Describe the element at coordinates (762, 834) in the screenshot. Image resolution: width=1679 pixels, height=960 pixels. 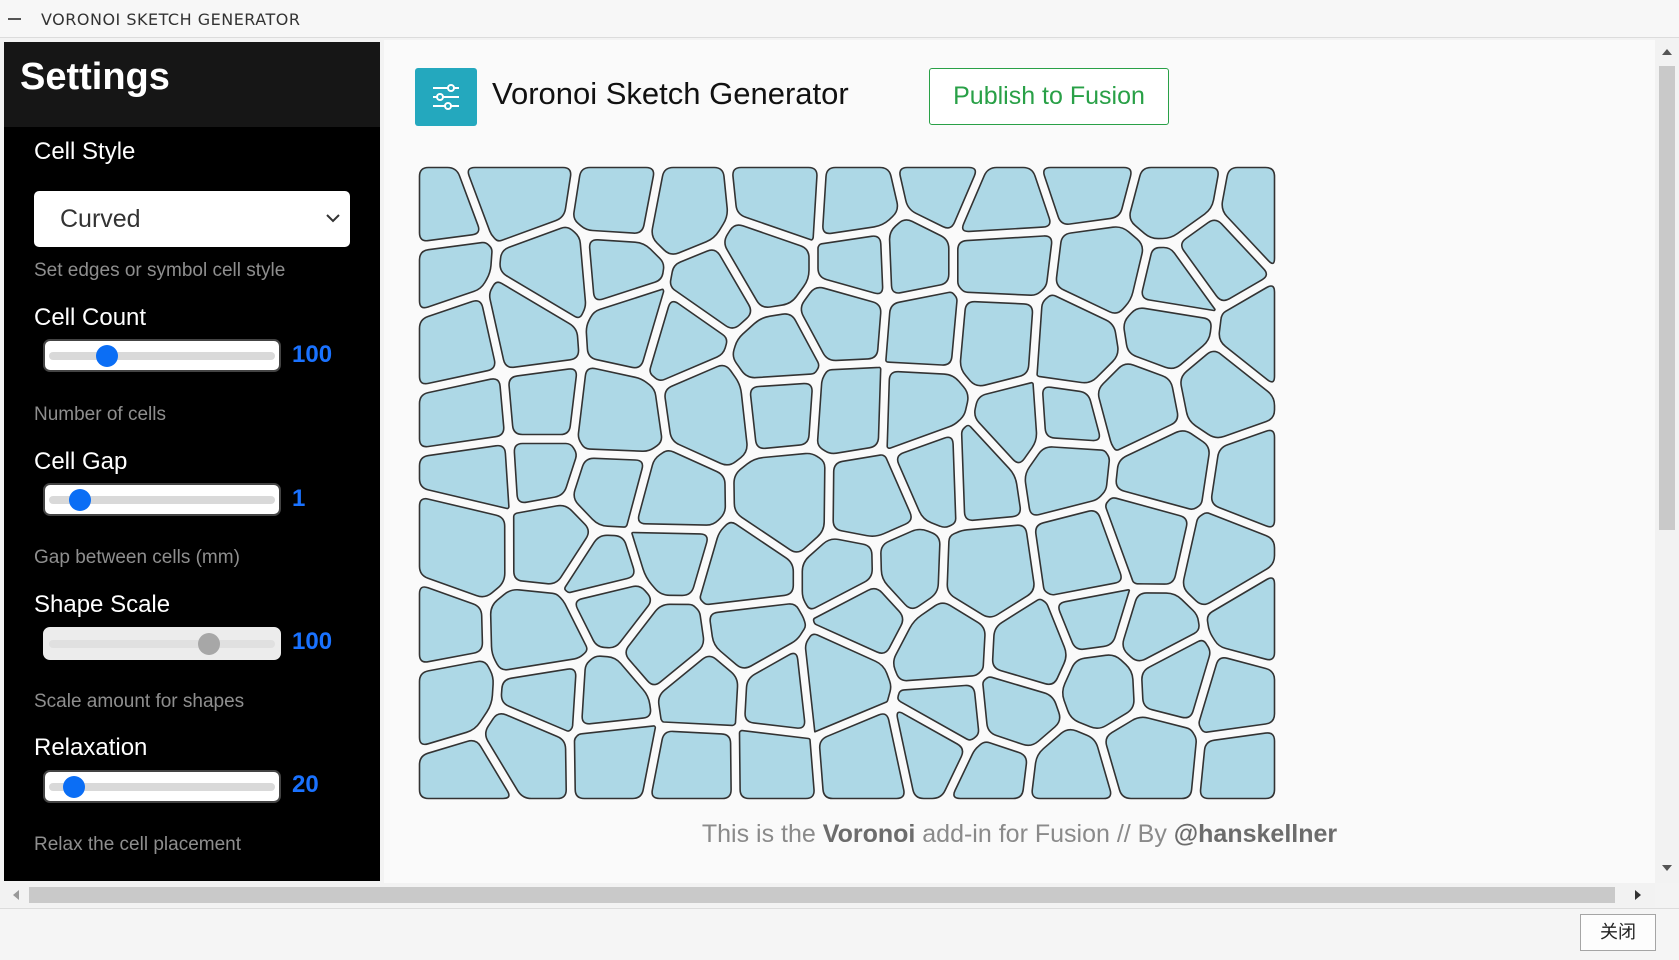
I see `footer-prefix: This is the` at that location.